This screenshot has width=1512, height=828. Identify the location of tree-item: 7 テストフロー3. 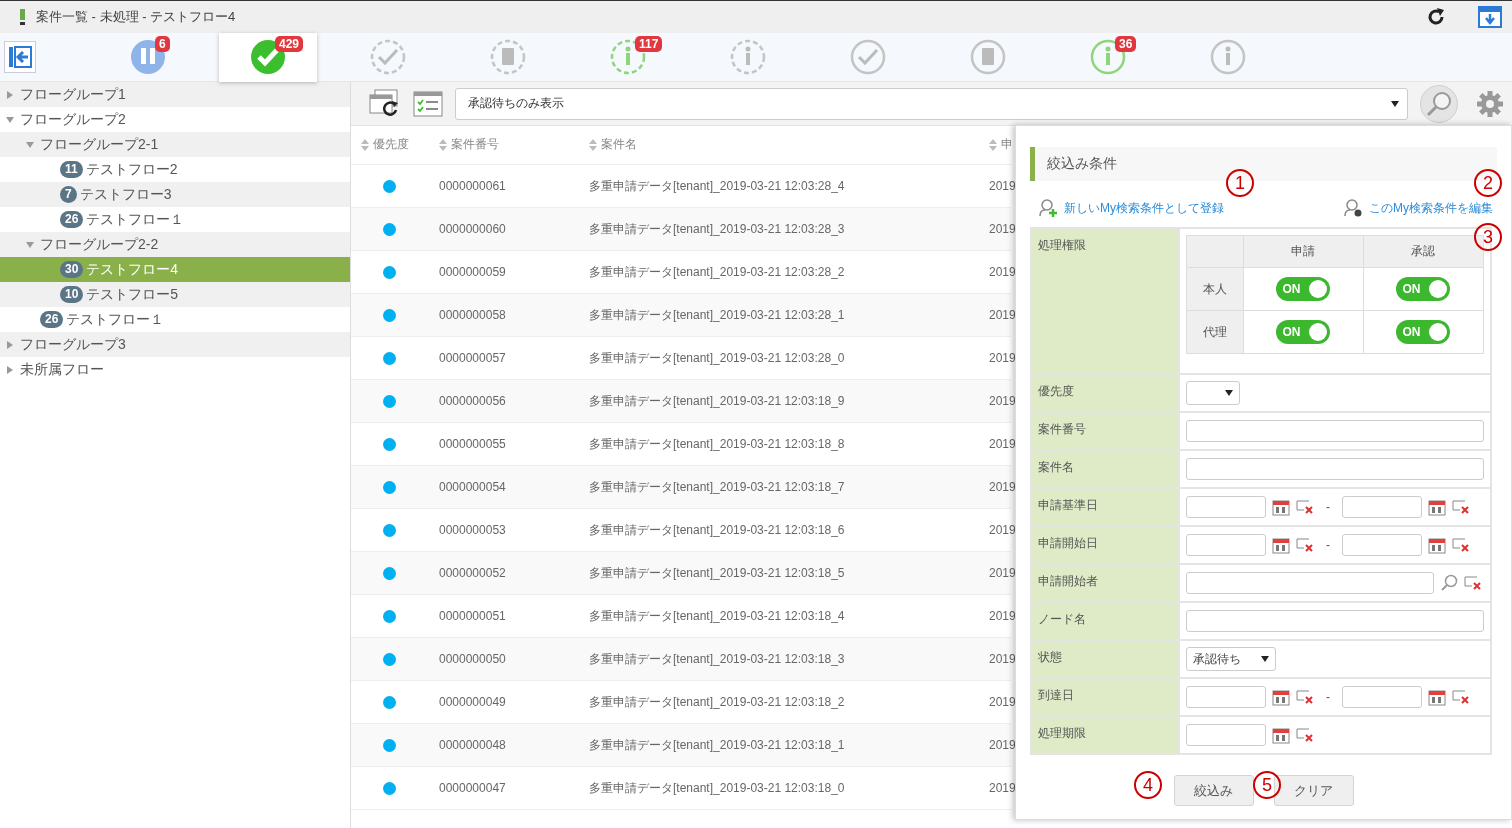
(175, 194).